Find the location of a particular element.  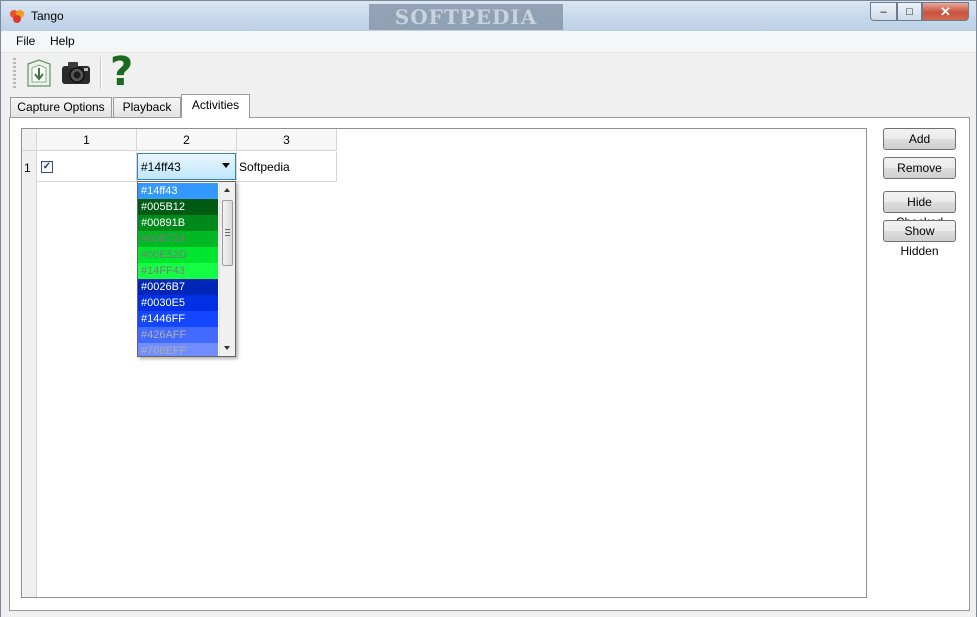

scroll-up-icon is located at coordinates (227, 190).